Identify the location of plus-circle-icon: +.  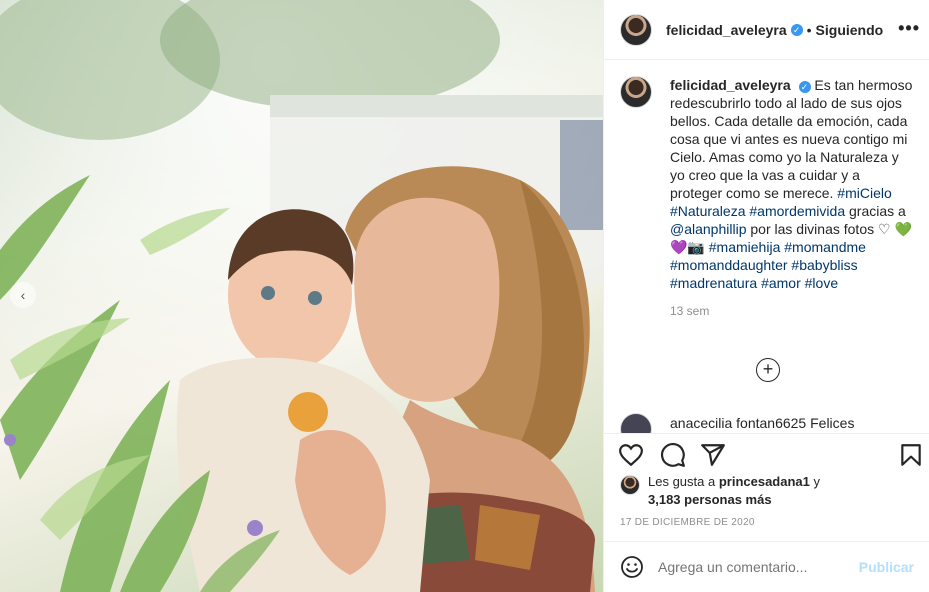
(768, 369).